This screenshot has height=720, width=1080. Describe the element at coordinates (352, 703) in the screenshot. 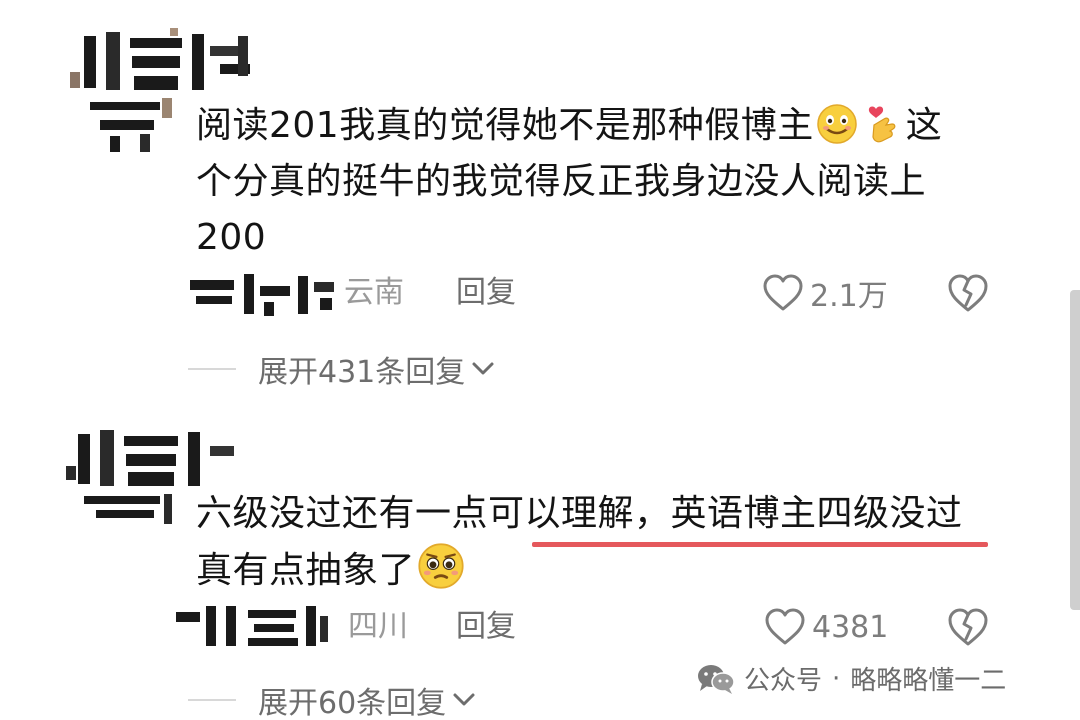

I see `expand-replies-label: 展开60条回复` at that location.